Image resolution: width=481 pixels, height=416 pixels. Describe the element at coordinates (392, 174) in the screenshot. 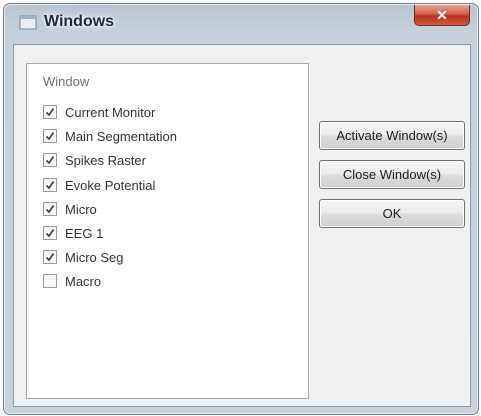

I see `close-windows-button: Close Window(s)` at that location.